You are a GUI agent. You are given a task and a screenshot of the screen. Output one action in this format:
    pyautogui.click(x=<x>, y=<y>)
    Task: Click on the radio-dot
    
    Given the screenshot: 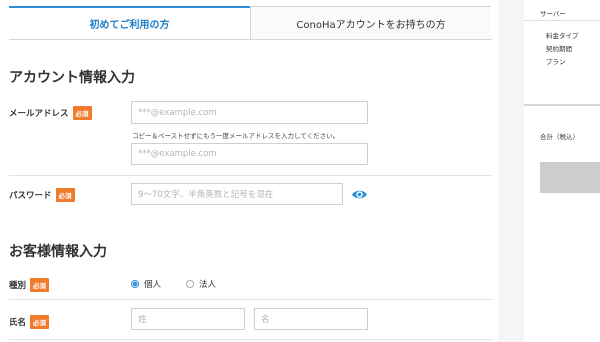 What is the action you would take?
    pyautogui.click(x=190, y=284)
    